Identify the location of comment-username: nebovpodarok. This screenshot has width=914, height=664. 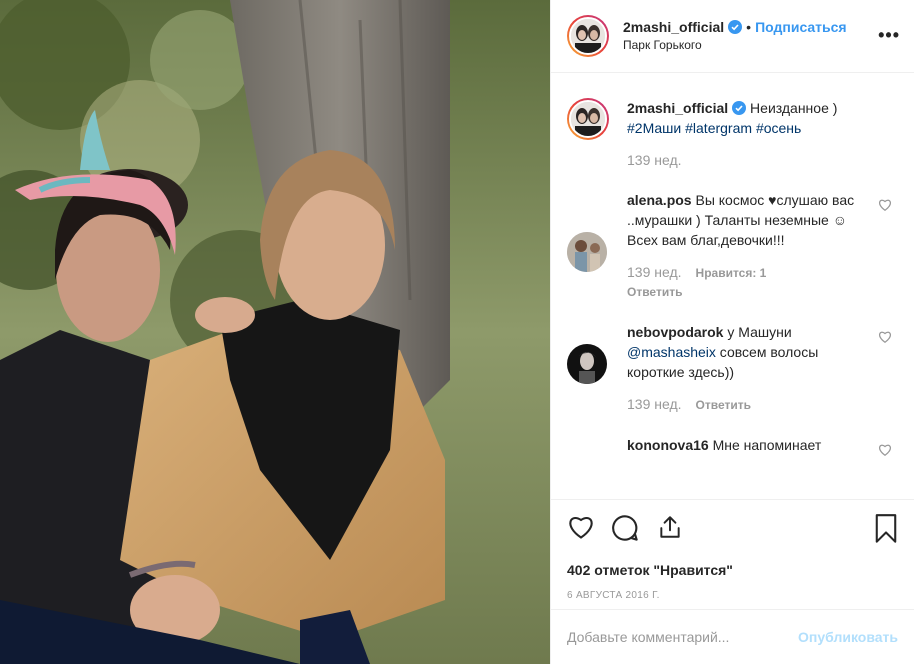
(675, 332).